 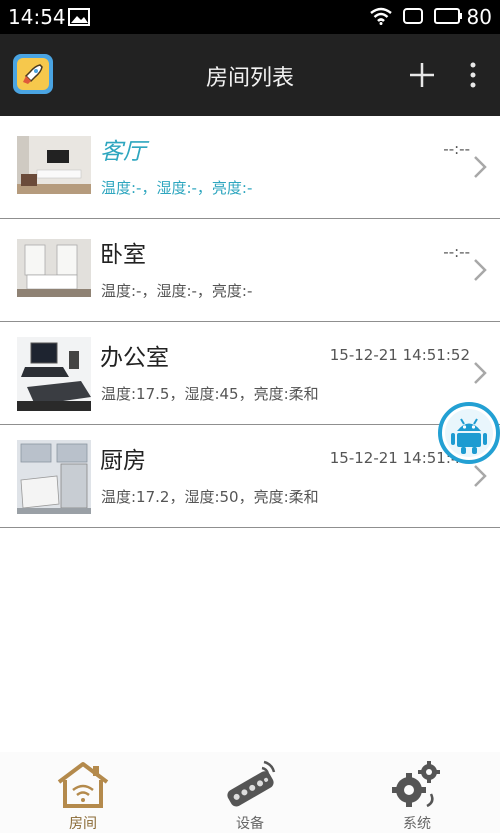 What do you see at coordinates (37, 17) in the screenshot?
I see `status-time: 14:54` at bounding box center [37, 17].